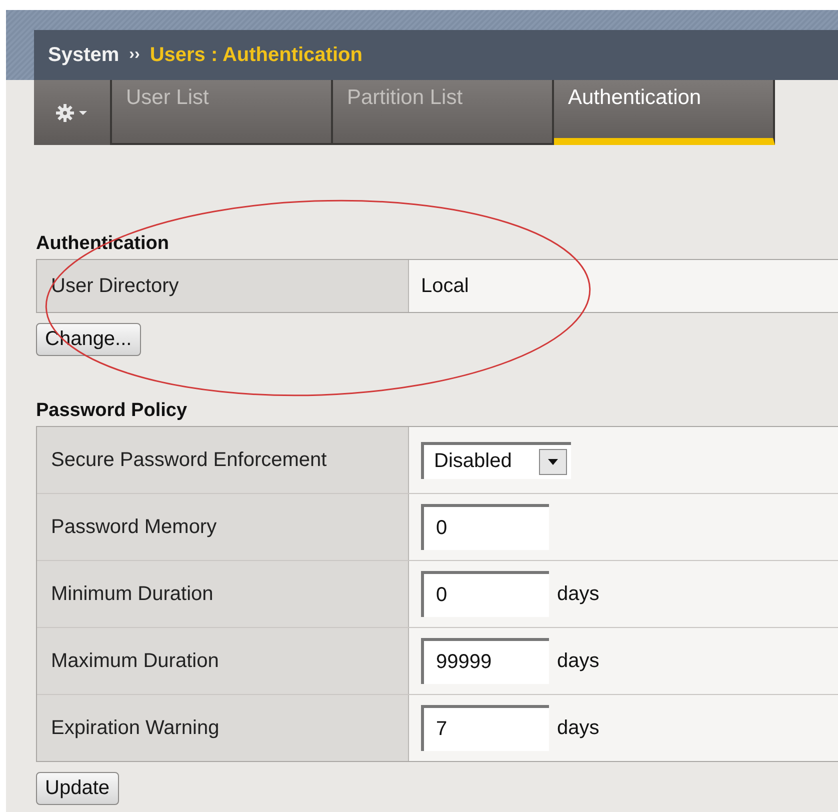  What do you see at coordinates (496, 460) in the screenshot?
I see `dropdown: Disabled` at bounding box center [496, 460].